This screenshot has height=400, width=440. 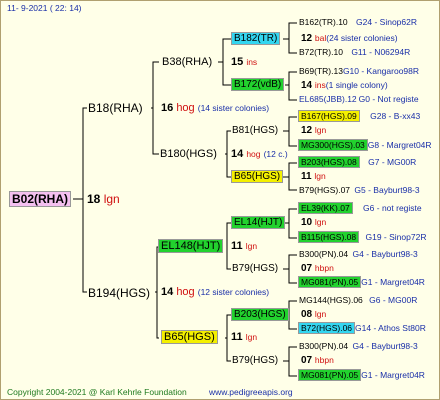 What do you see at coordinates (381, 71) in the screenshot?
I see `gen4-info-3: G10 - Kangaroo98R` at bounding box center [381, 71].